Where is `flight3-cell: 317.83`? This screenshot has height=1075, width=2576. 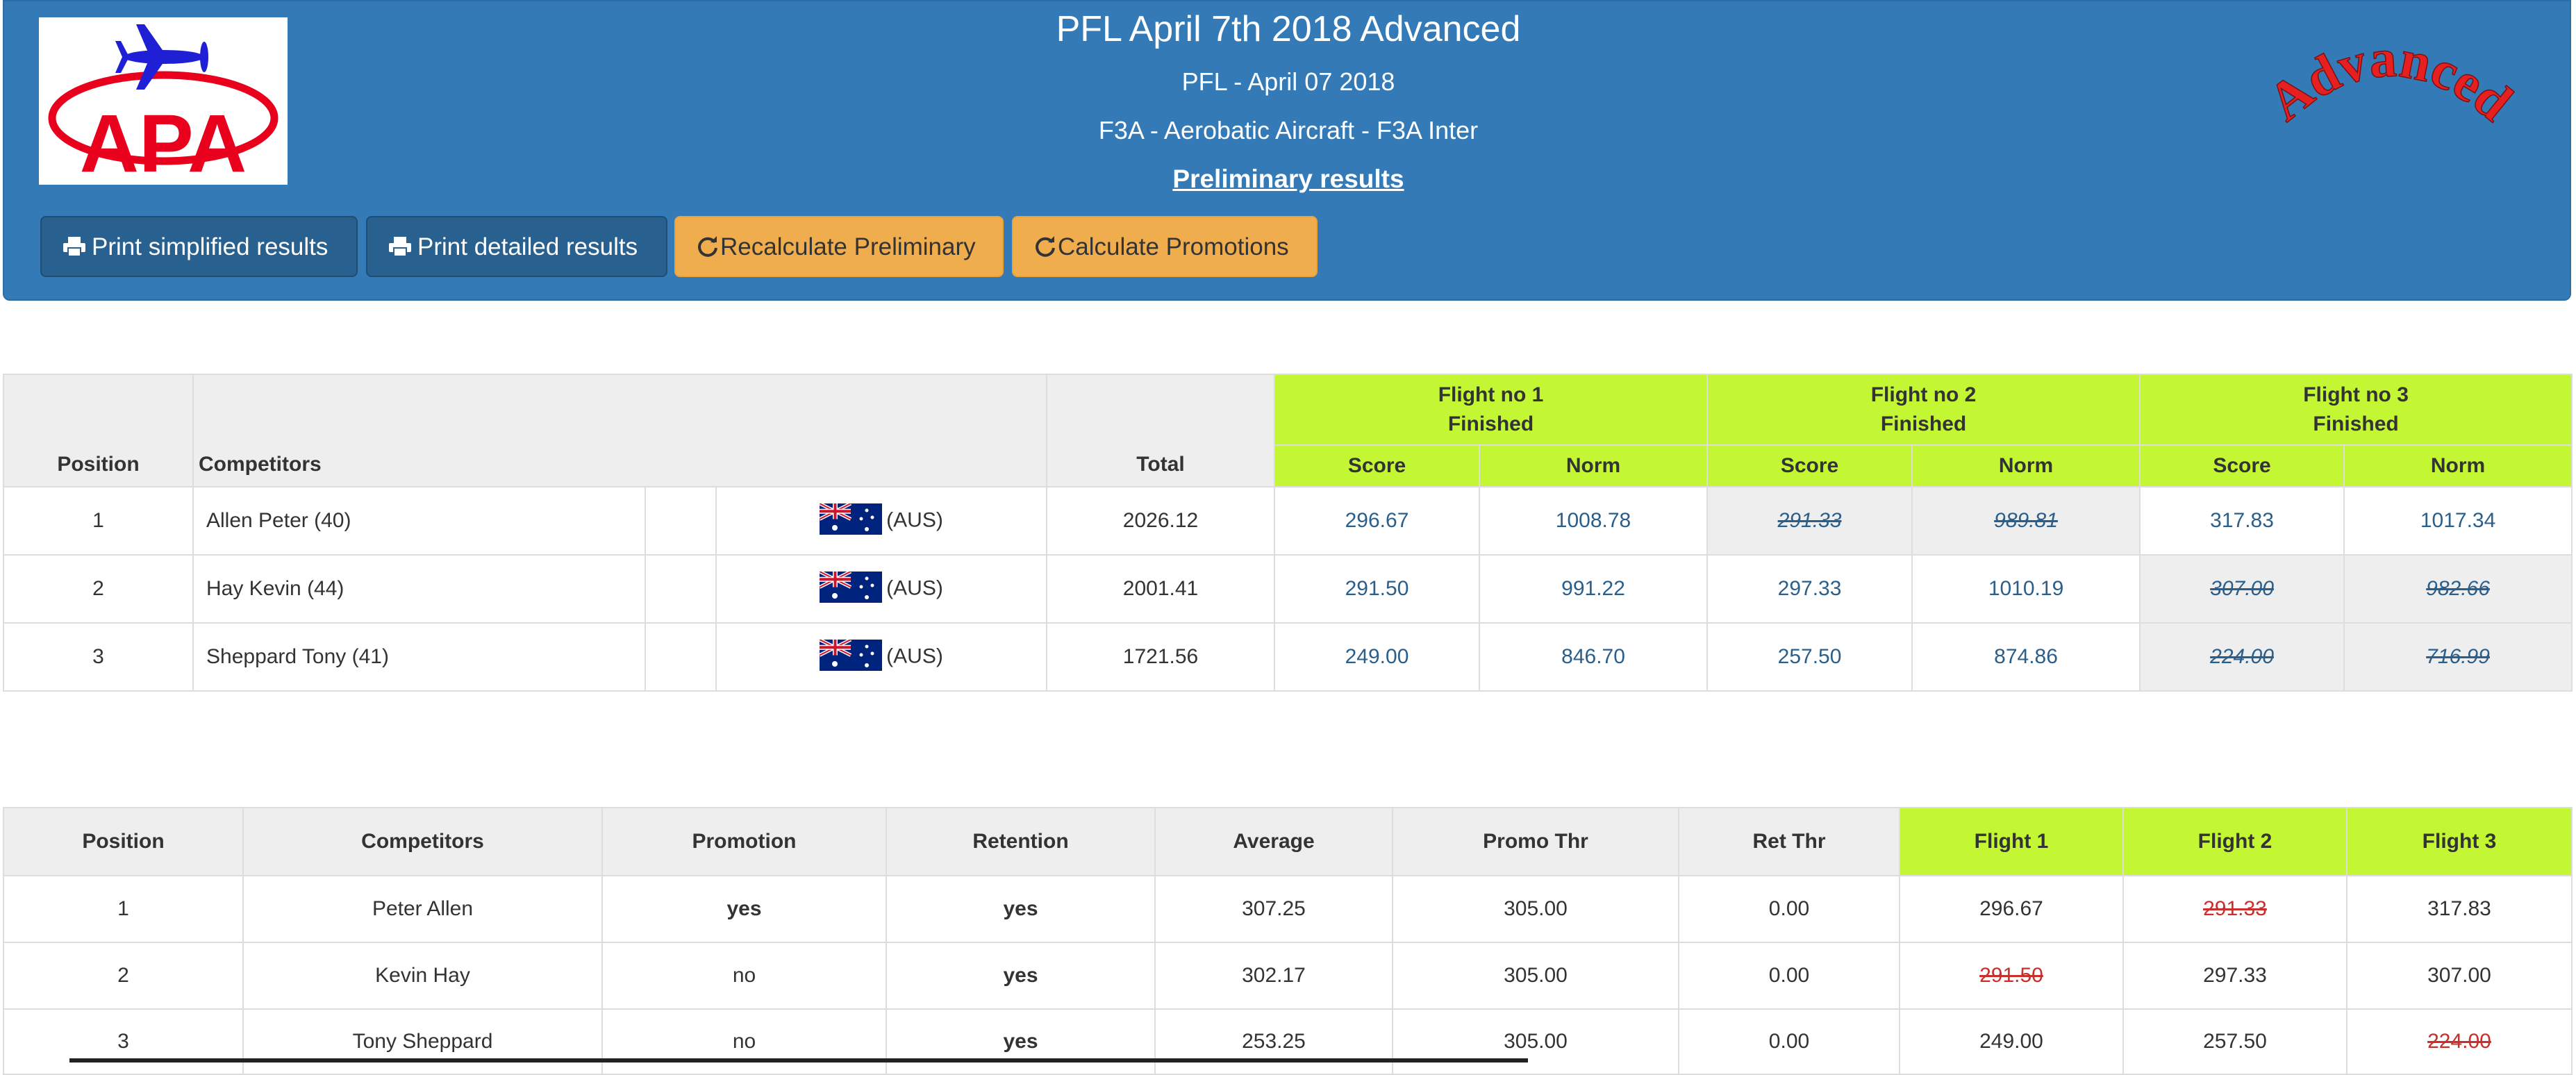 flight3-cell: 317.83 is located at coordinates (2459, 909).